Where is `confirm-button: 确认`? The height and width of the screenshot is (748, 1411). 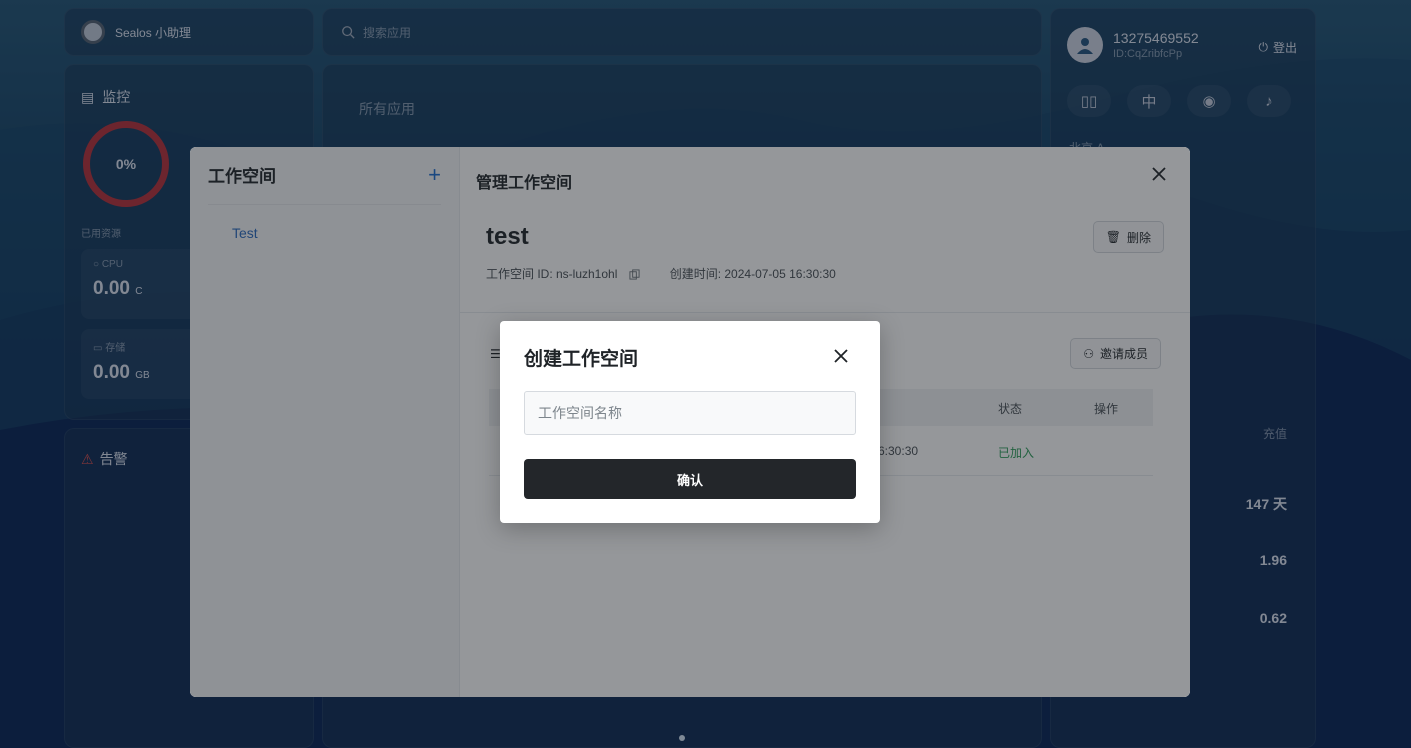 confirm-button: 确认 is located at coordinates (690, 479).